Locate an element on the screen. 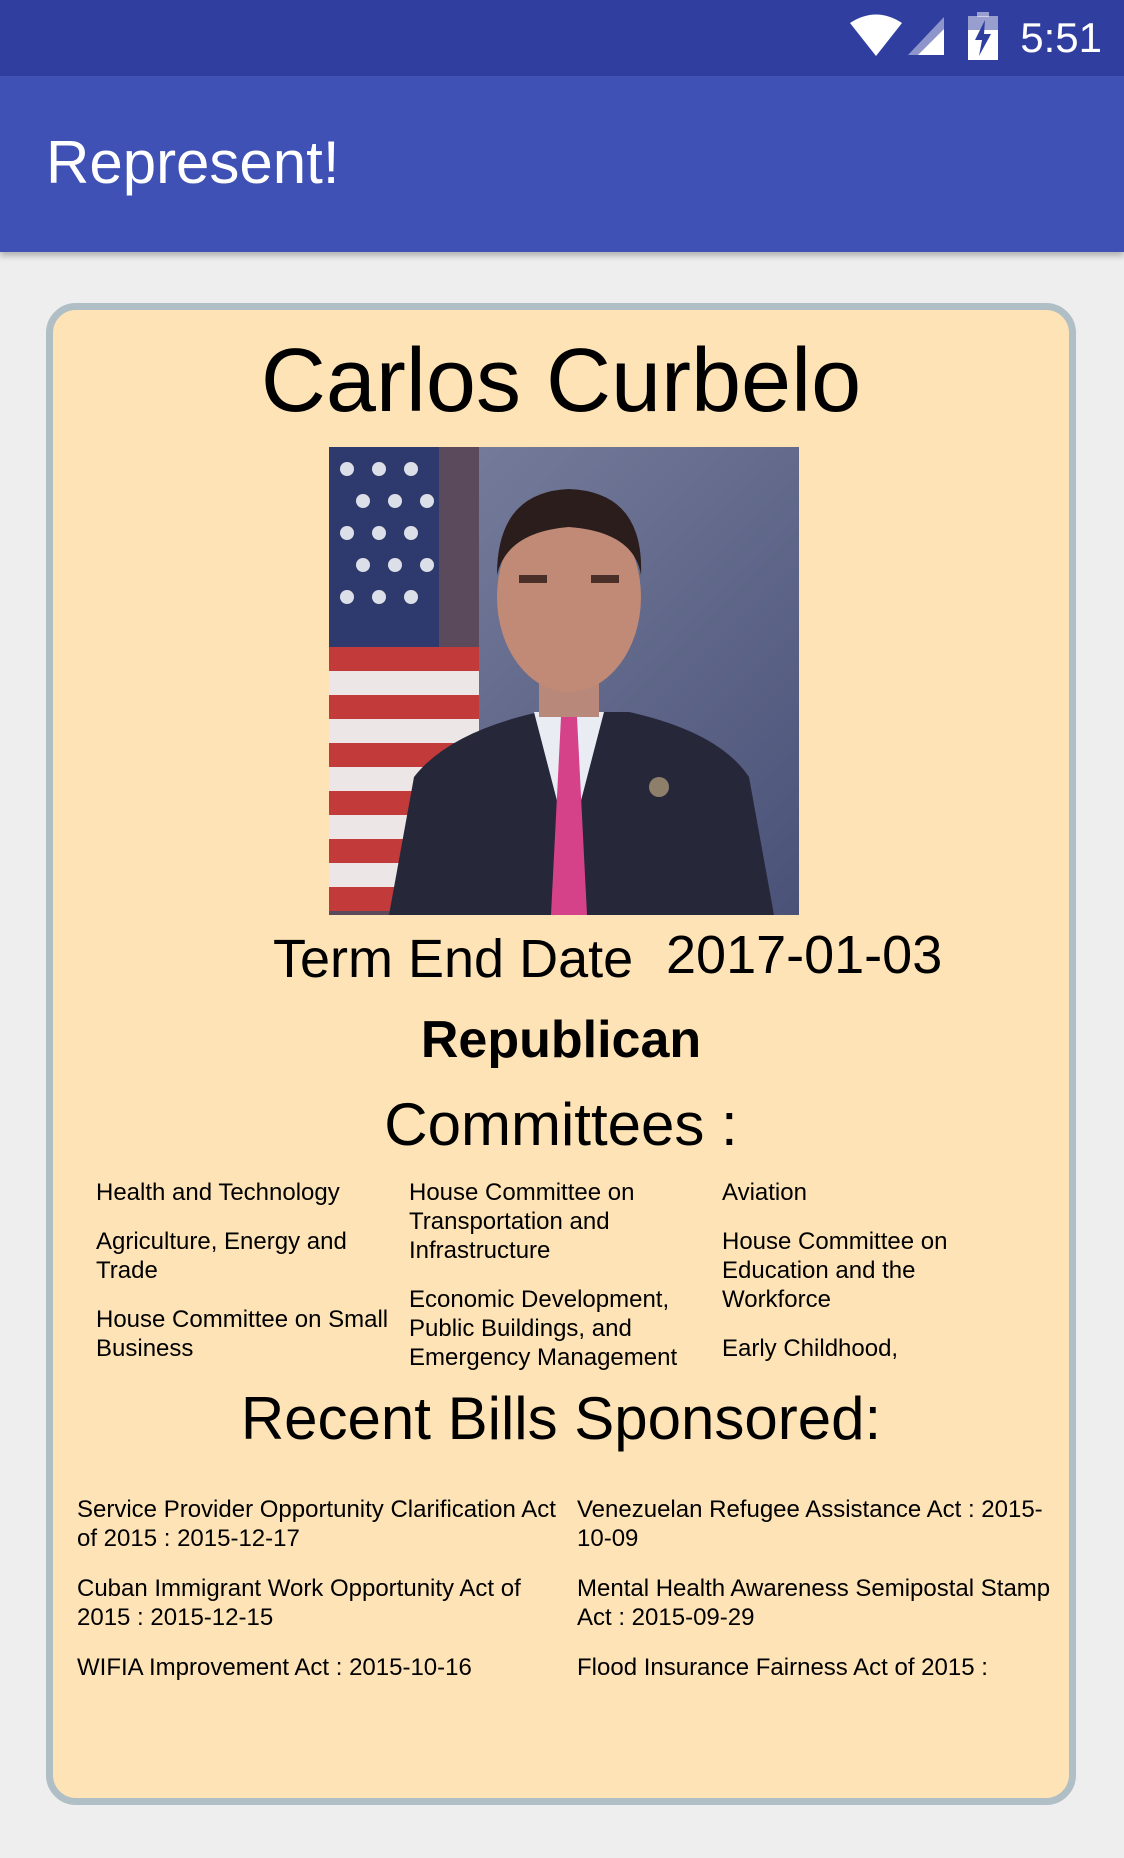  party-affiliation: Republican is located at coordinates (561, 1040).